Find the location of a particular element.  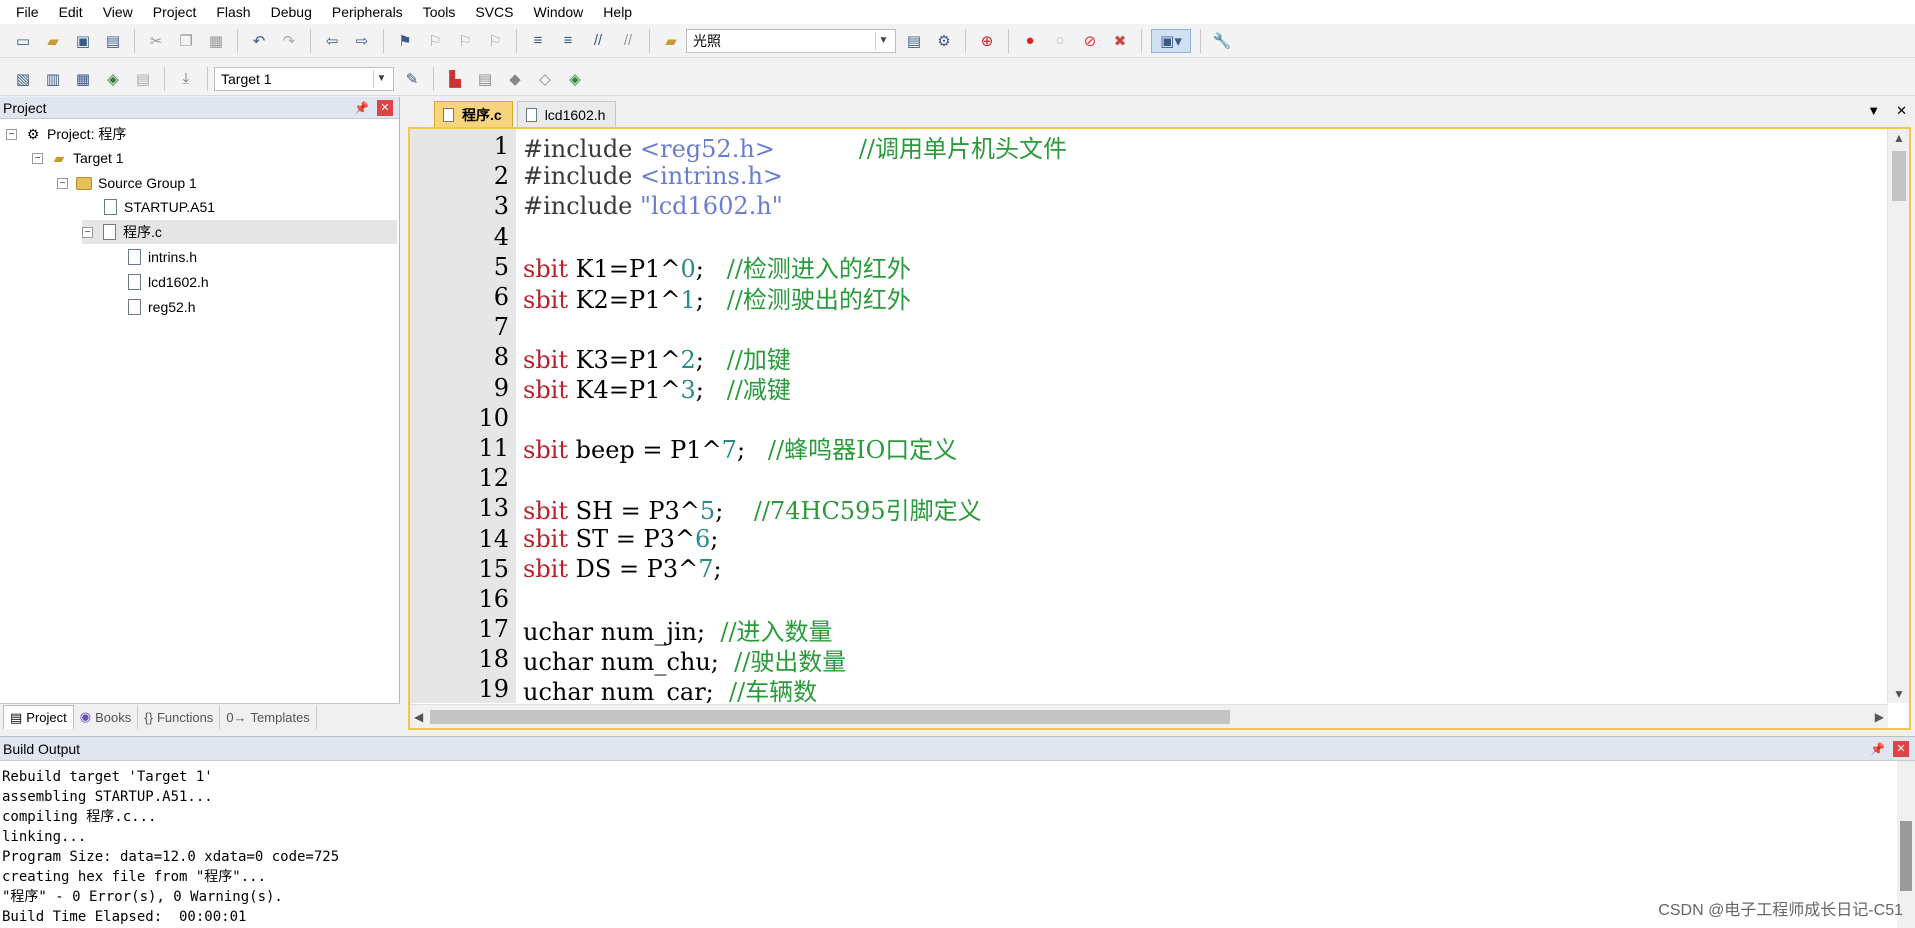

code-line: 13 sbit SH = P3^5; //74HC595引脚定义 is located at coordinates (1145, 509).